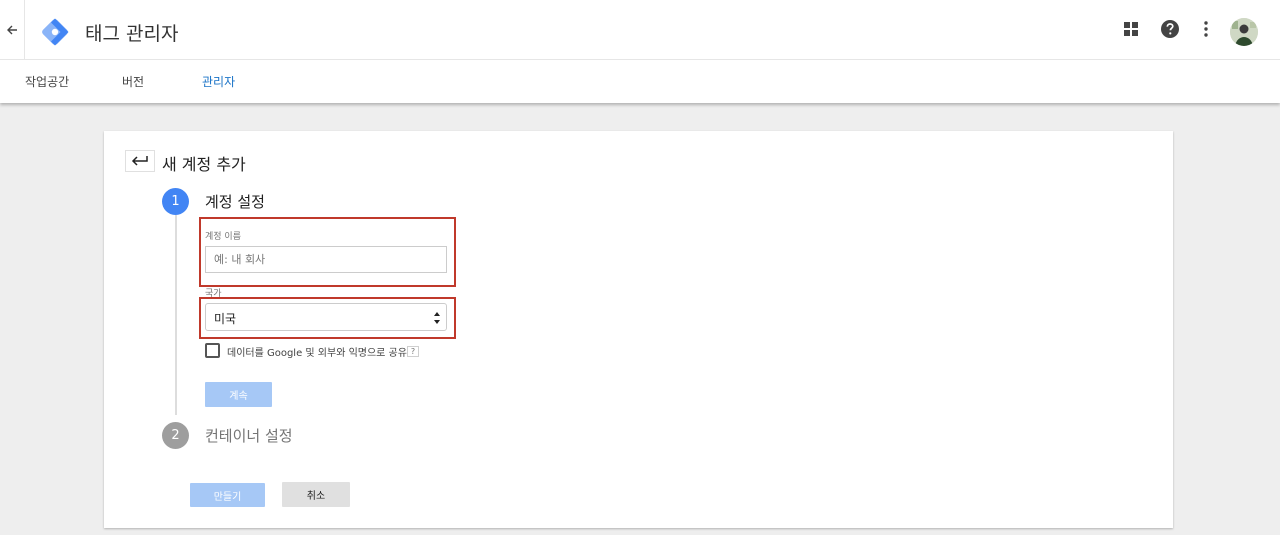 The image size is (1280, 535). What do you see at coordinates (238, 394) in the screenshot?
I see `continue-button: 계속` at bounding box center [238, 394].